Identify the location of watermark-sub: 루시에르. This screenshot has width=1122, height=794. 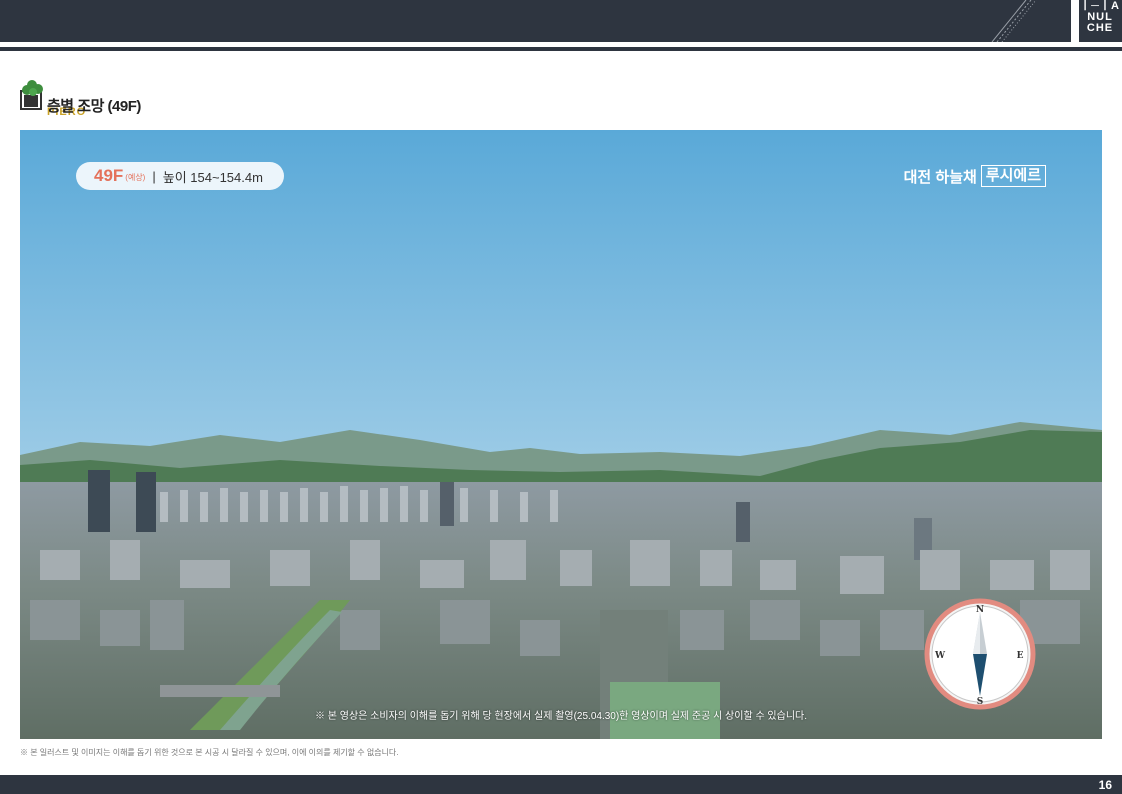
(1013, 176).